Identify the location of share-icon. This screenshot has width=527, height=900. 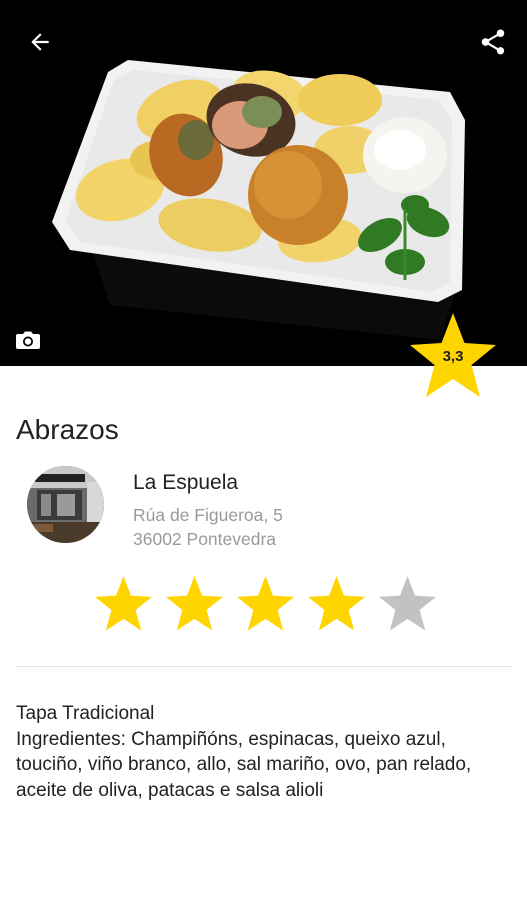
(493, 42).